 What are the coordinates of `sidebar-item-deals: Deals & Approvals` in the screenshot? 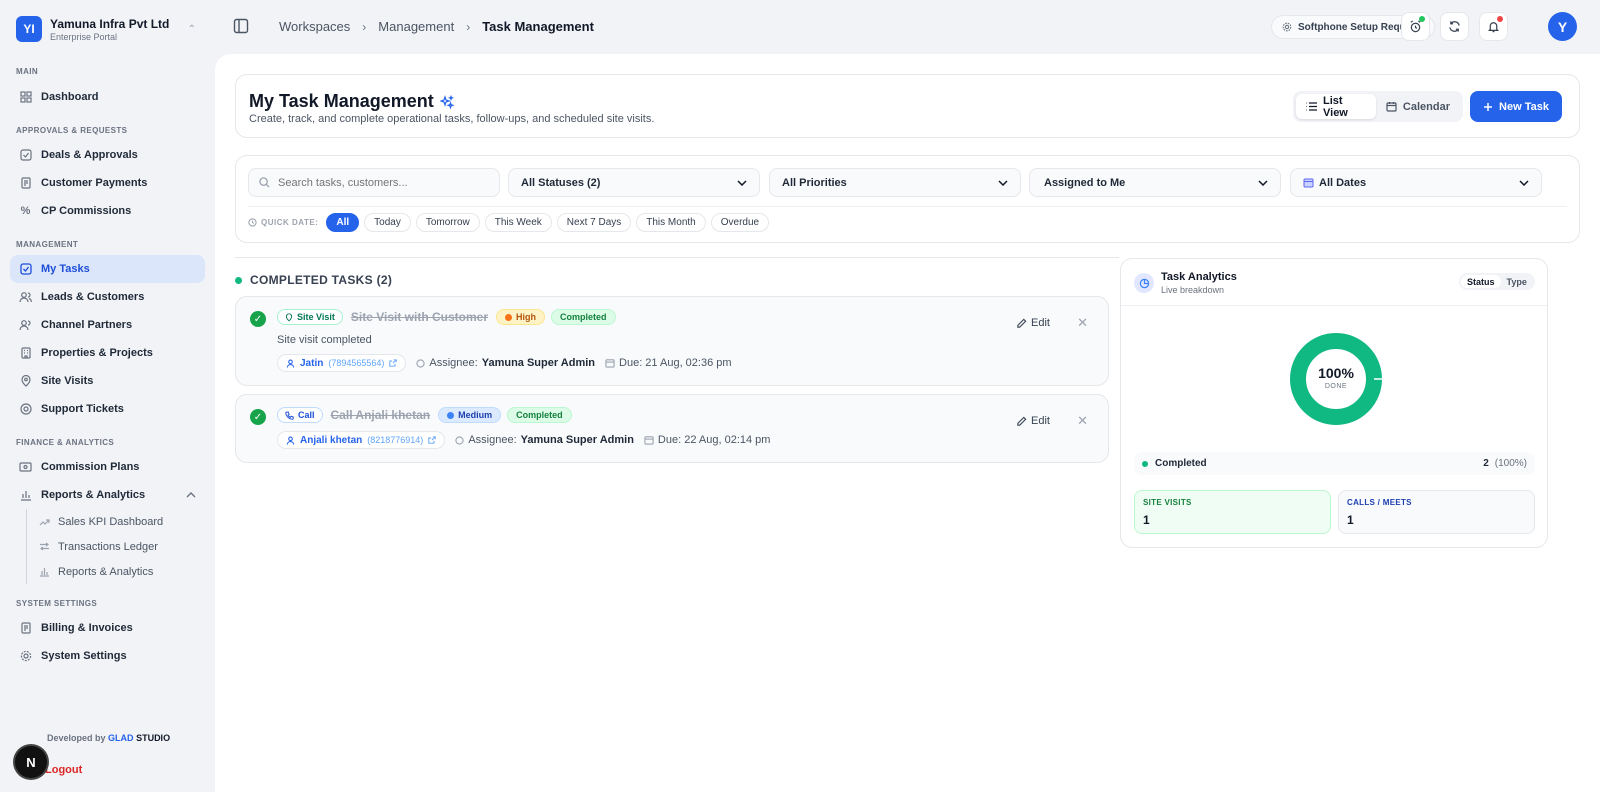 It's located at (107, 155).